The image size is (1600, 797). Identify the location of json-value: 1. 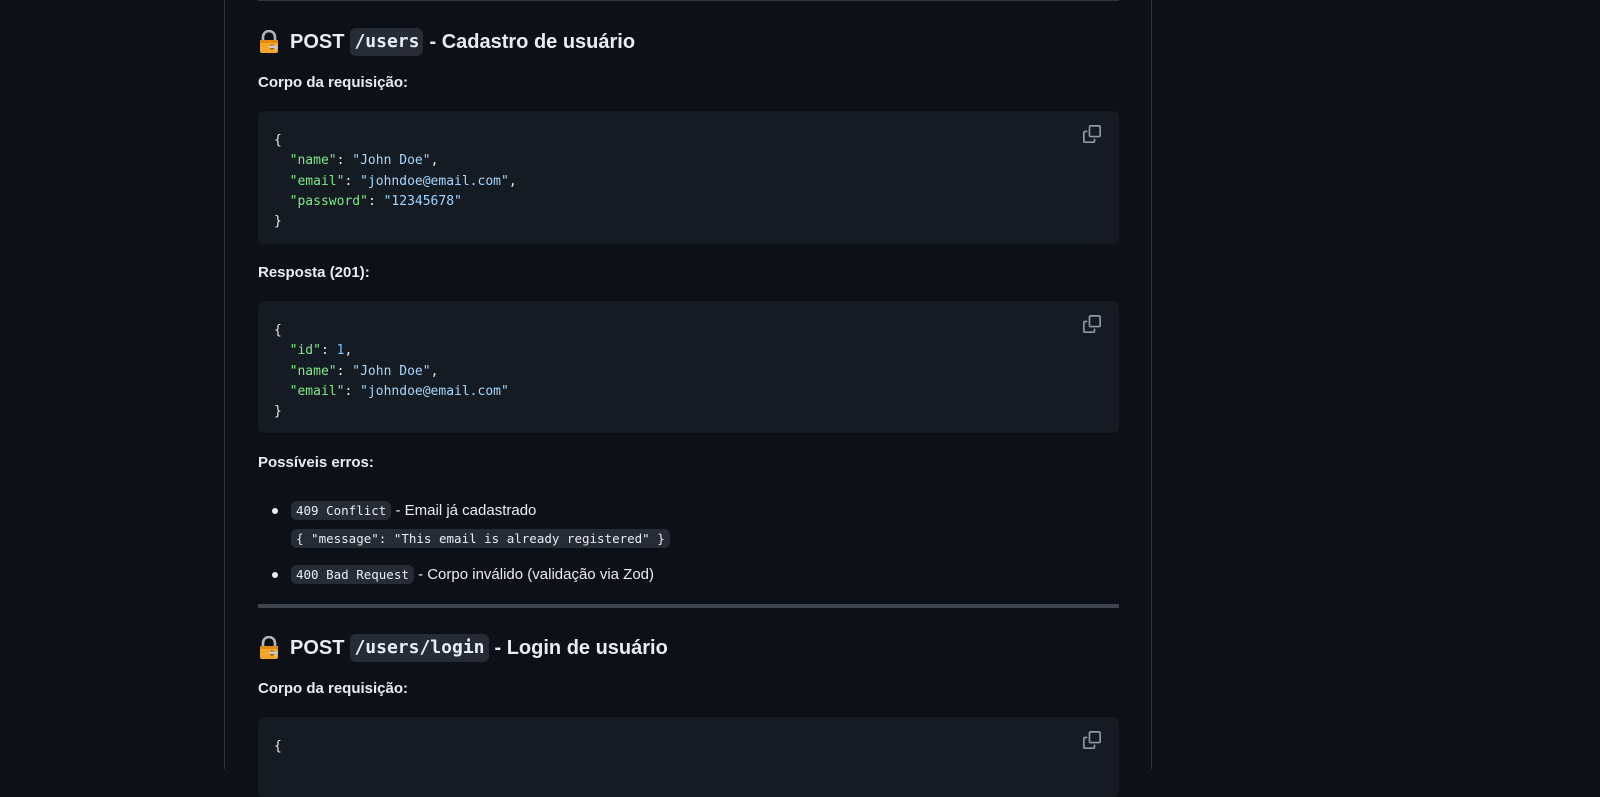
(340, 351).